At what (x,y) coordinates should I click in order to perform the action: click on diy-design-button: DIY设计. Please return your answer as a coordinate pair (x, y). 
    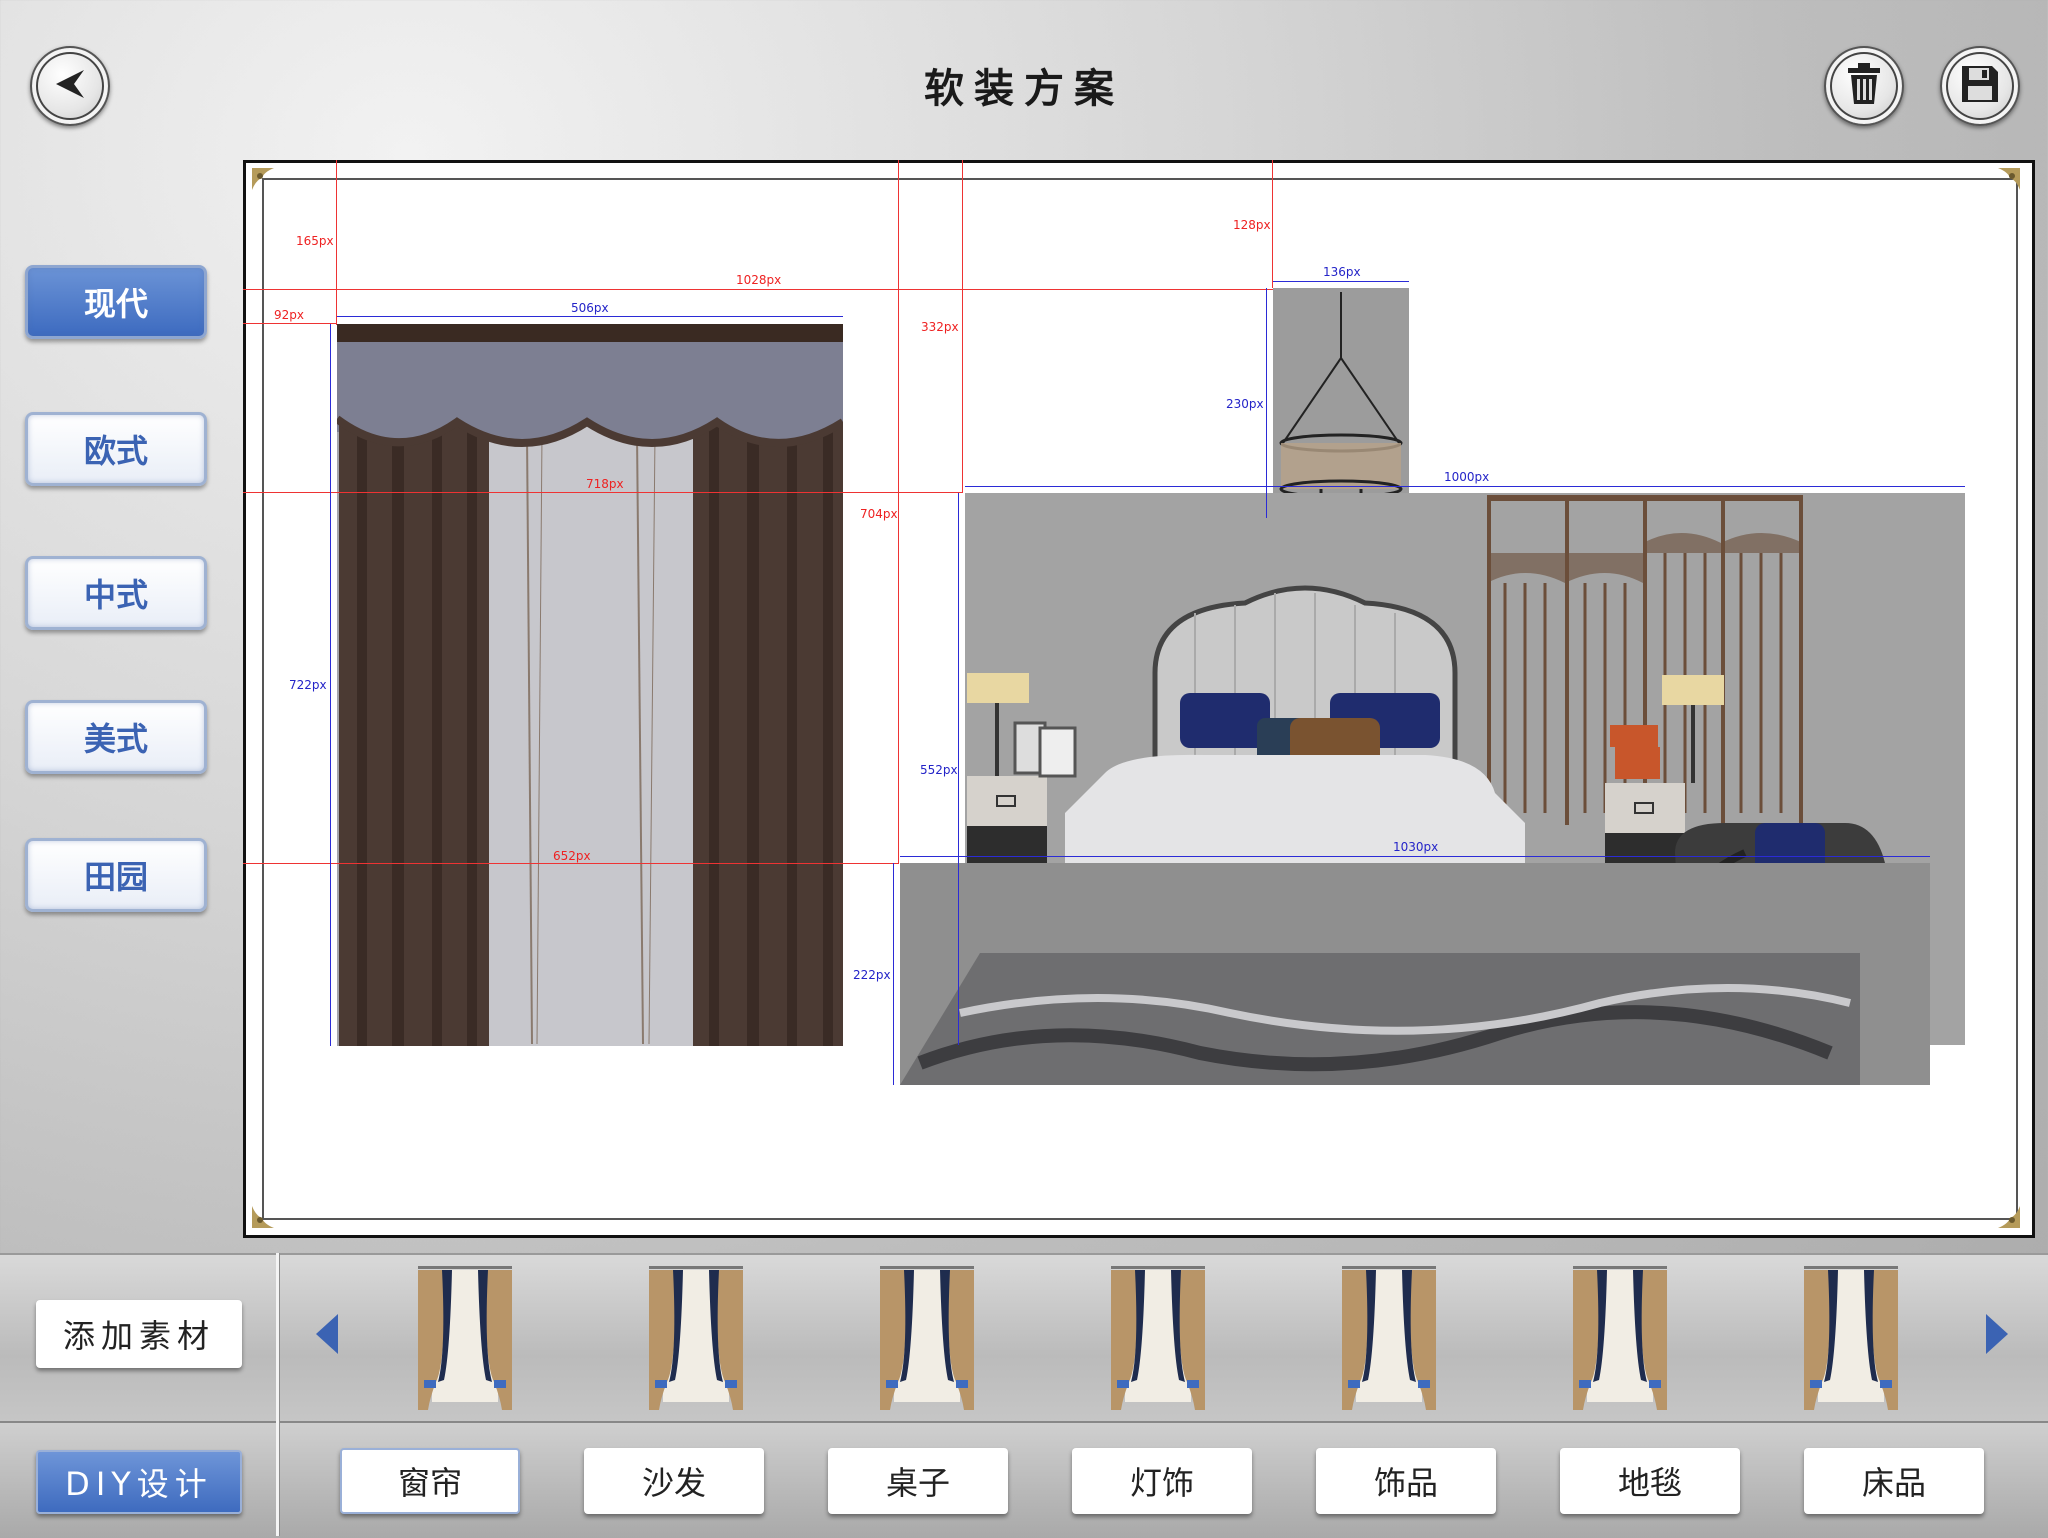
    Looking at the image, I should click on (139, 1482).